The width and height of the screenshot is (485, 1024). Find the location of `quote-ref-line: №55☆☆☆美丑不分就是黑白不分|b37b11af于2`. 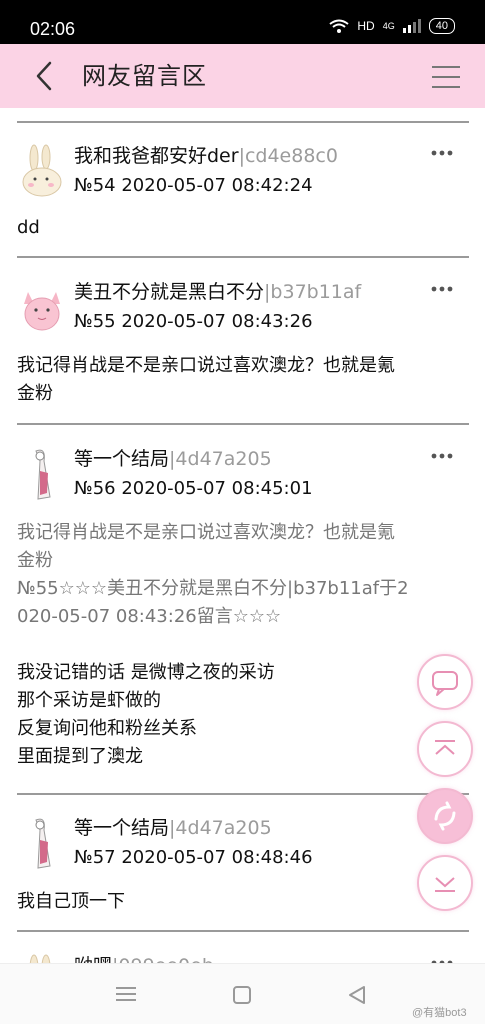

quote-ref-line: №55☆☆☆美丑不分就是黑白不分|b37b11af于2 is located at coordinates (213, 588).